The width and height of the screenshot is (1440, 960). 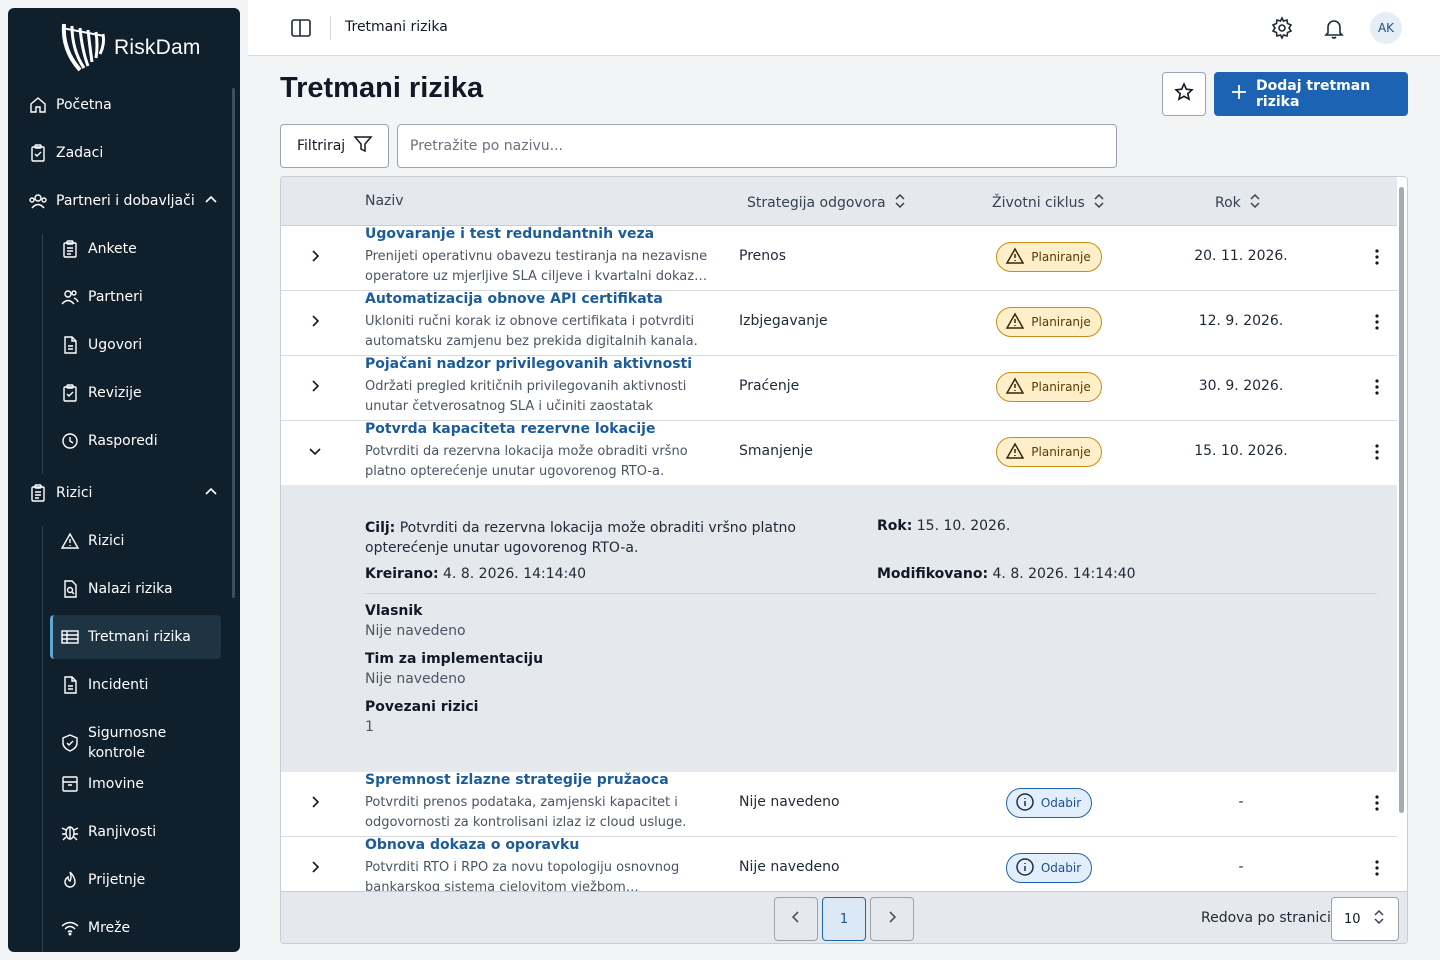 What do you see at coordinates (1015, 257) in the screenshot?
I see `warning-icon` at bounding box center [1015, 257].